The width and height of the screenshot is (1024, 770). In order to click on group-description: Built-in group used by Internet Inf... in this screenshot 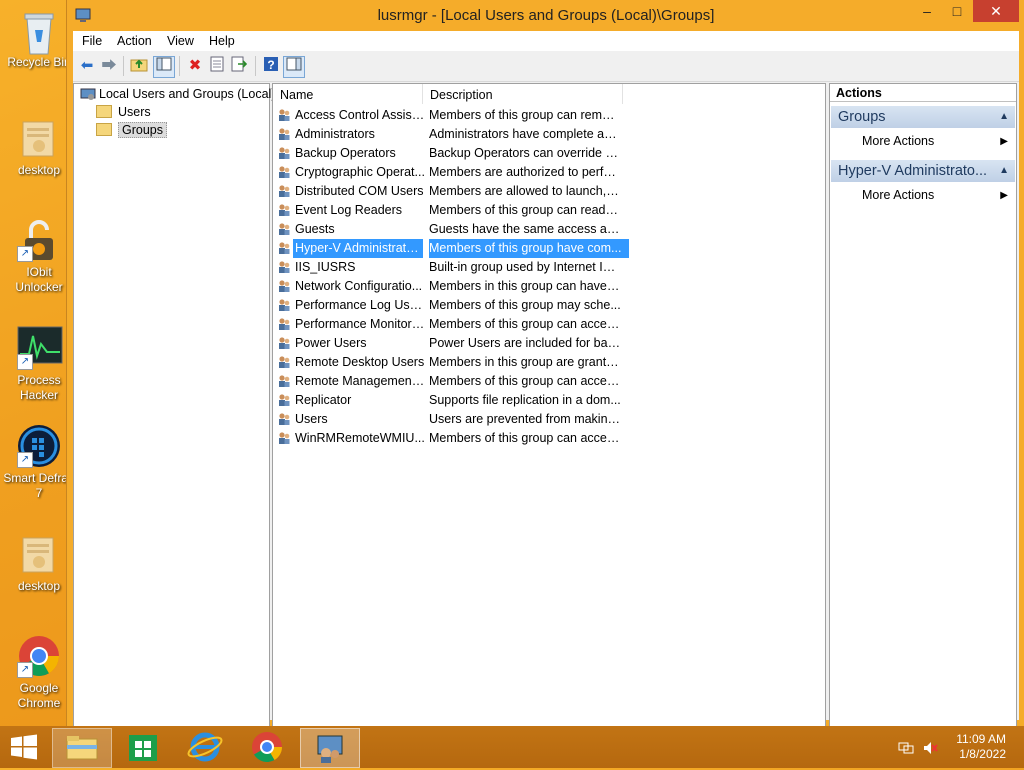, I will do `click(525, 267)`.